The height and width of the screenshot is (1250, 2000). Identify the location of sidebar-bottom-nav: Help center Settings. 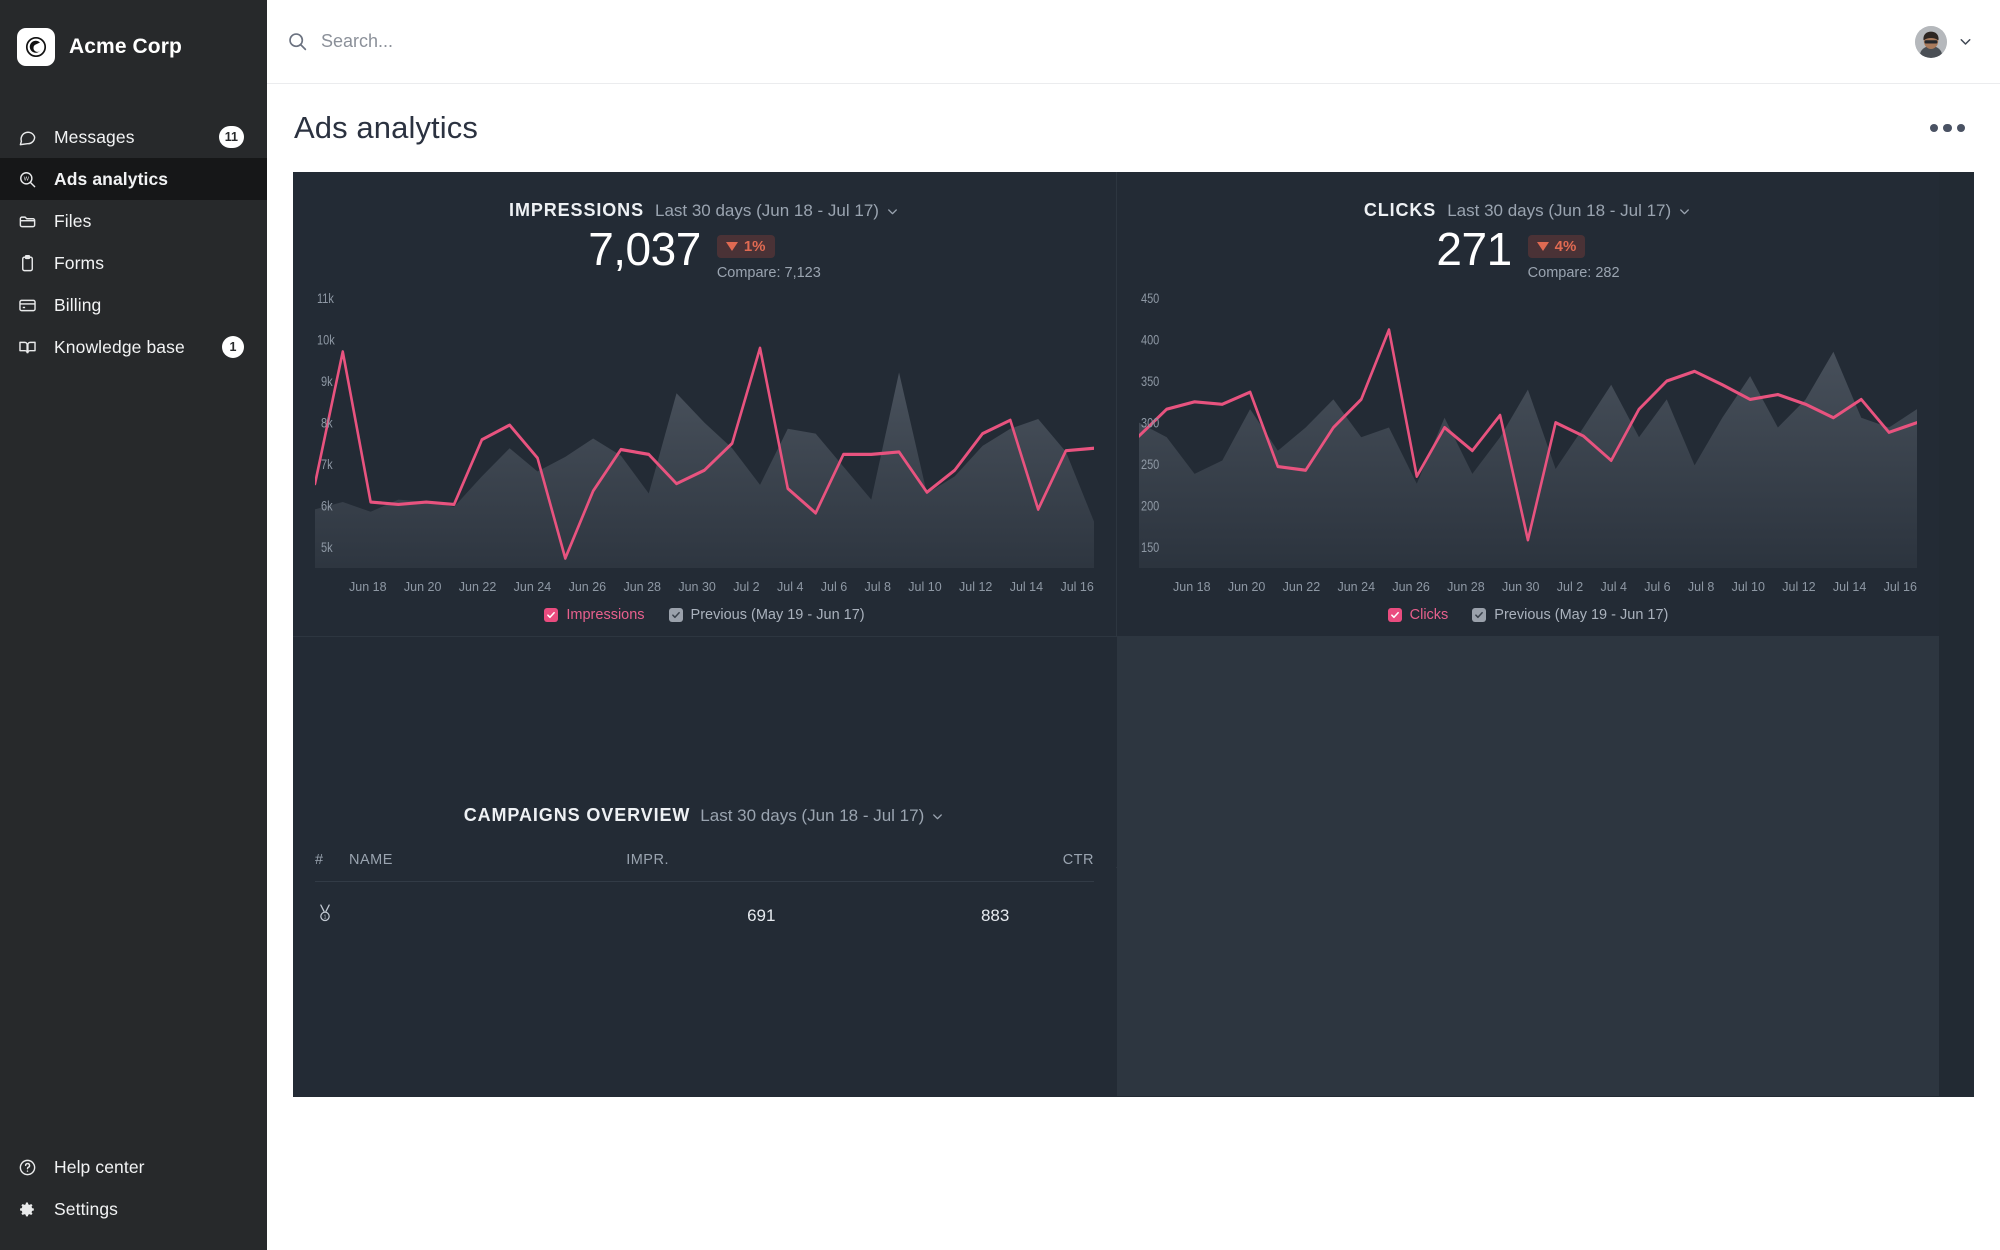
(133, 1188).